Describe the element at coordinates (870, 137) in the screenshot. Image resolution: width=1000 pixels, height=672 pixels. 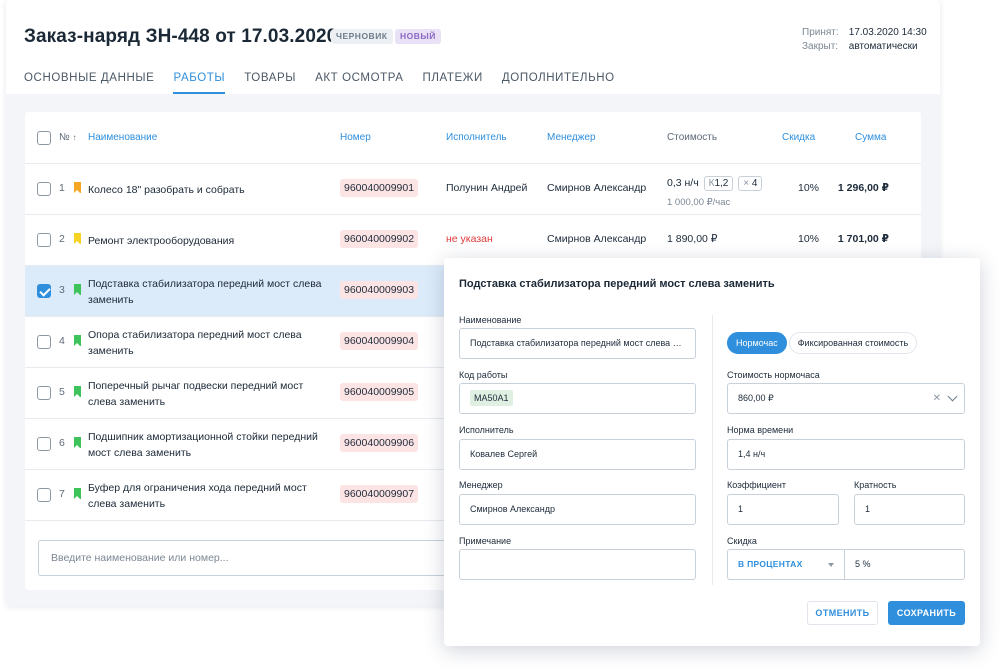
I see `column-sum: Сумма` at that location.